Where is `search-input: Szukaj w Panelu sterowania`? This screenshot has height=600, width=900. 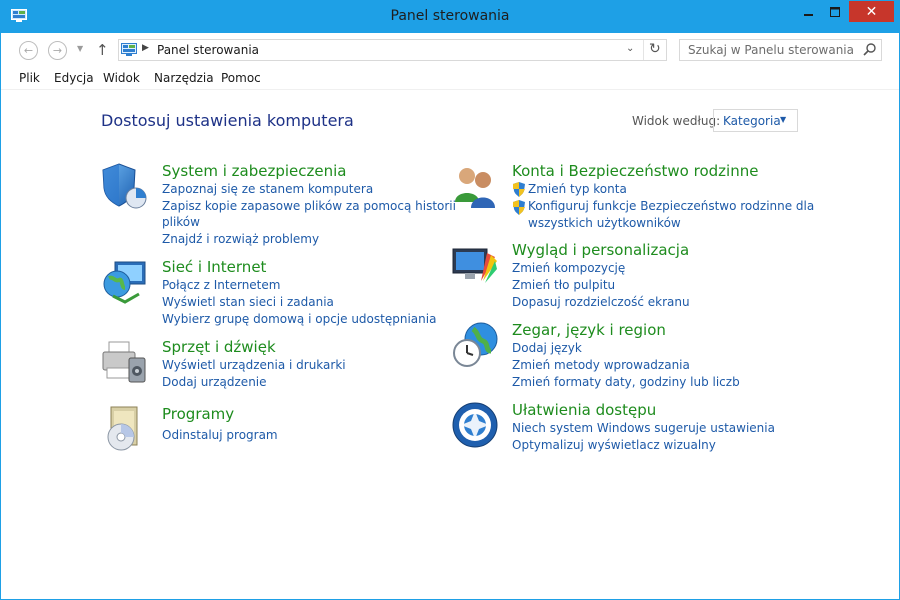
search-input: Szukaj w Panelu sterowania is located at coordinates (771, 50).